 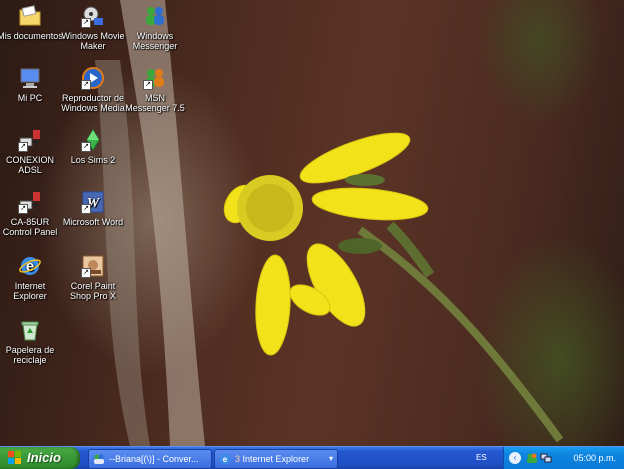 What do you see at coordinates (155, 41) in the screenshot?
I see `icon-label: Windows Messenger` at bounding box center [155, 41].